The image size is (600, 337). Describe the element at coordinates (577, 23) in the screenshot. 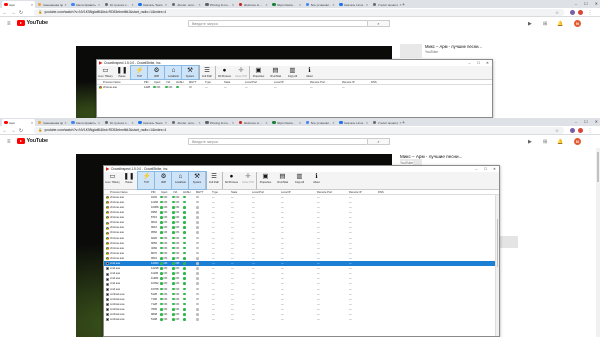

I see `account-avatar: N` at that location.